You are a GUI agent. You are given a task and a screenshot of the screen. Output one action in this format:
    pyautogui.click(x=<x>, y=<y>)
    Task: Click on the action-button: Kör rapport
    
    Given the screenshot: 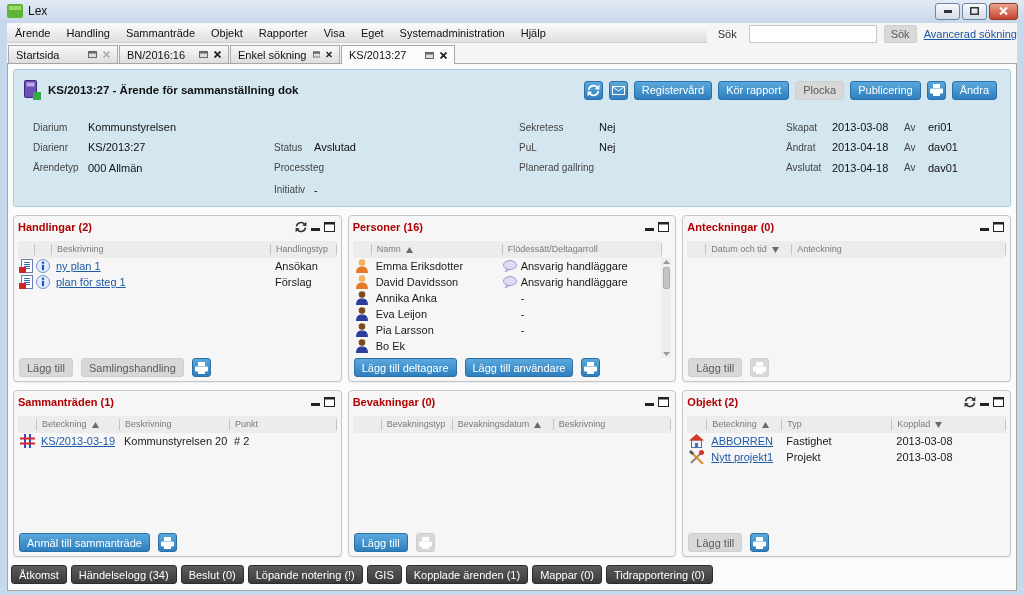 What is the action you would take?
    pyautogui.click(x=754, y=90)
    